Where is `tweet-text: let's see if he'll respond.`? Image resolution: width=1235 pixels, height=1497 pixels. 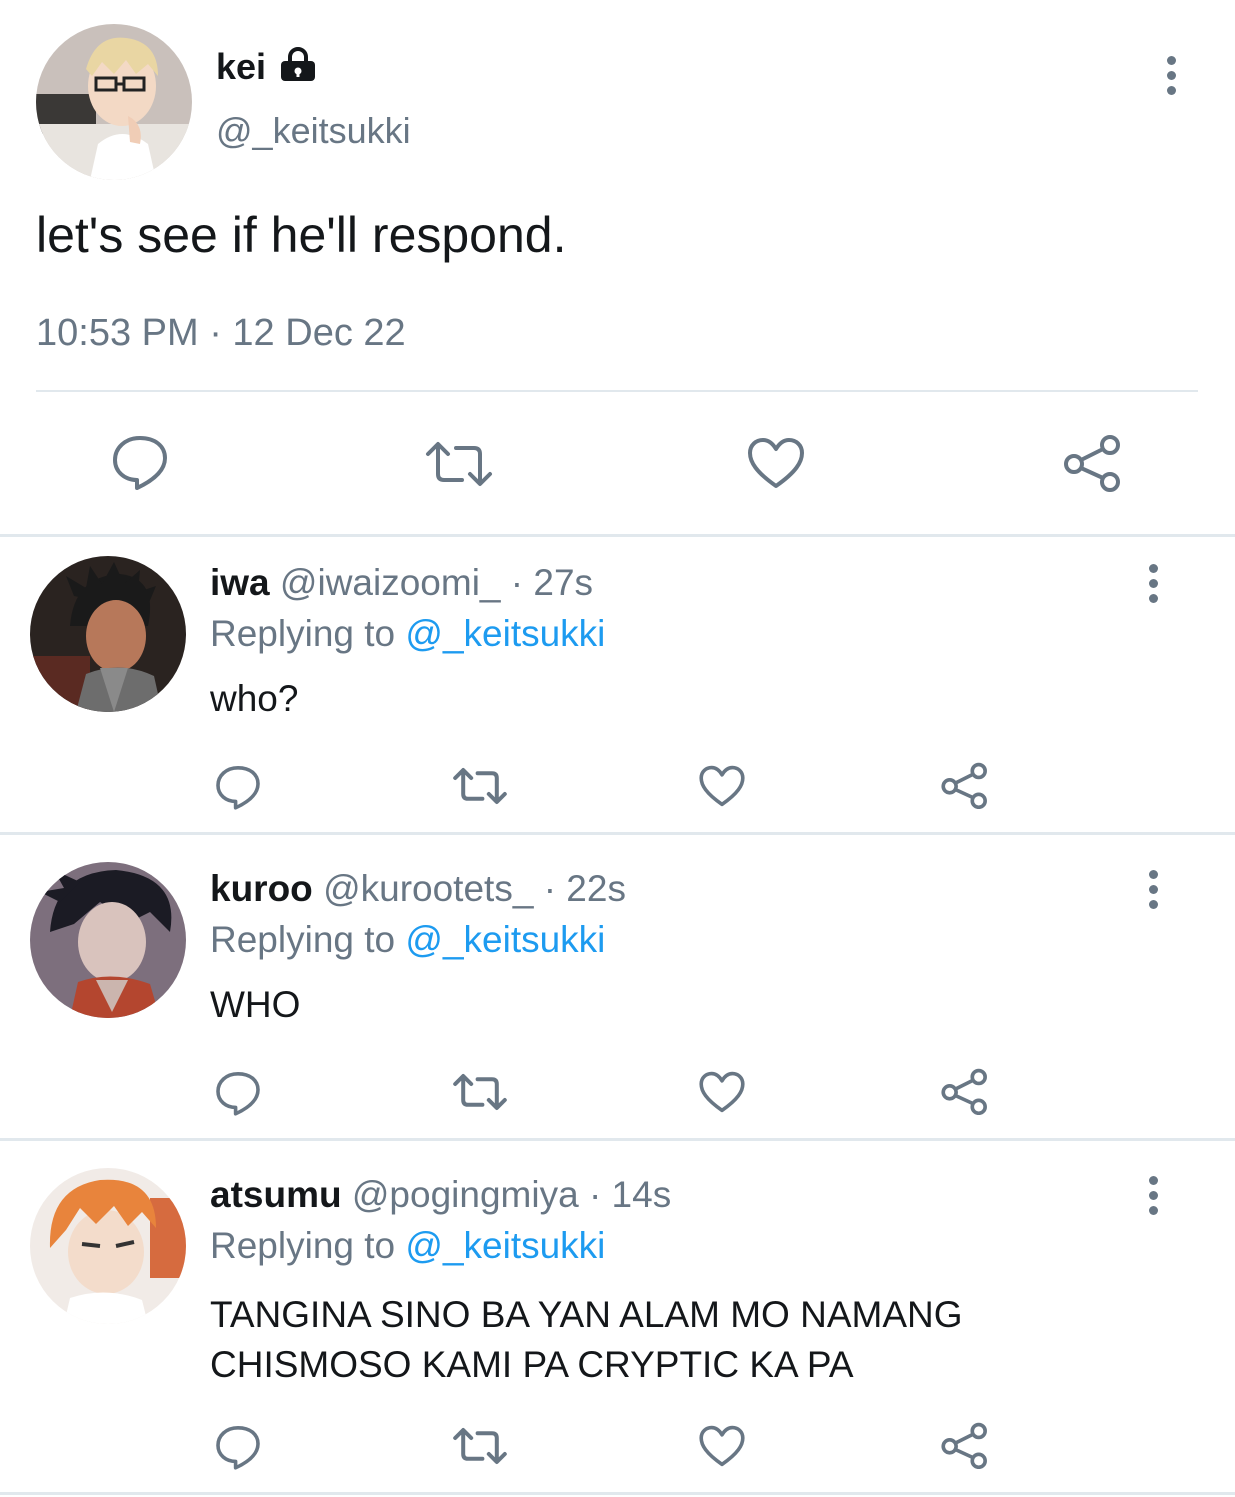
tweet-text: let's see if he'll respond. is located at coordinates (301, 235).